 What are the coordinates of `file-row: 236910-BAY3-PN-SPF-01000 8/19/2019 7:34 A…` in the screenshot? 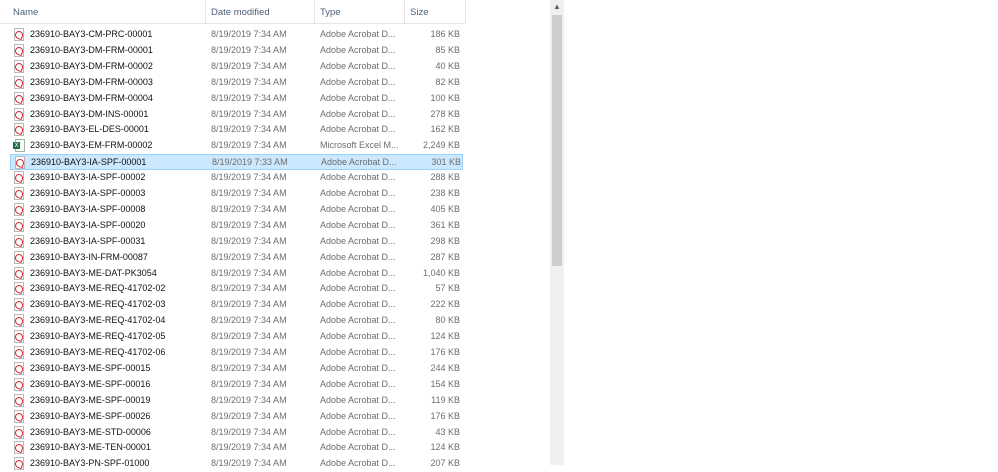 It's located at (236, 464).